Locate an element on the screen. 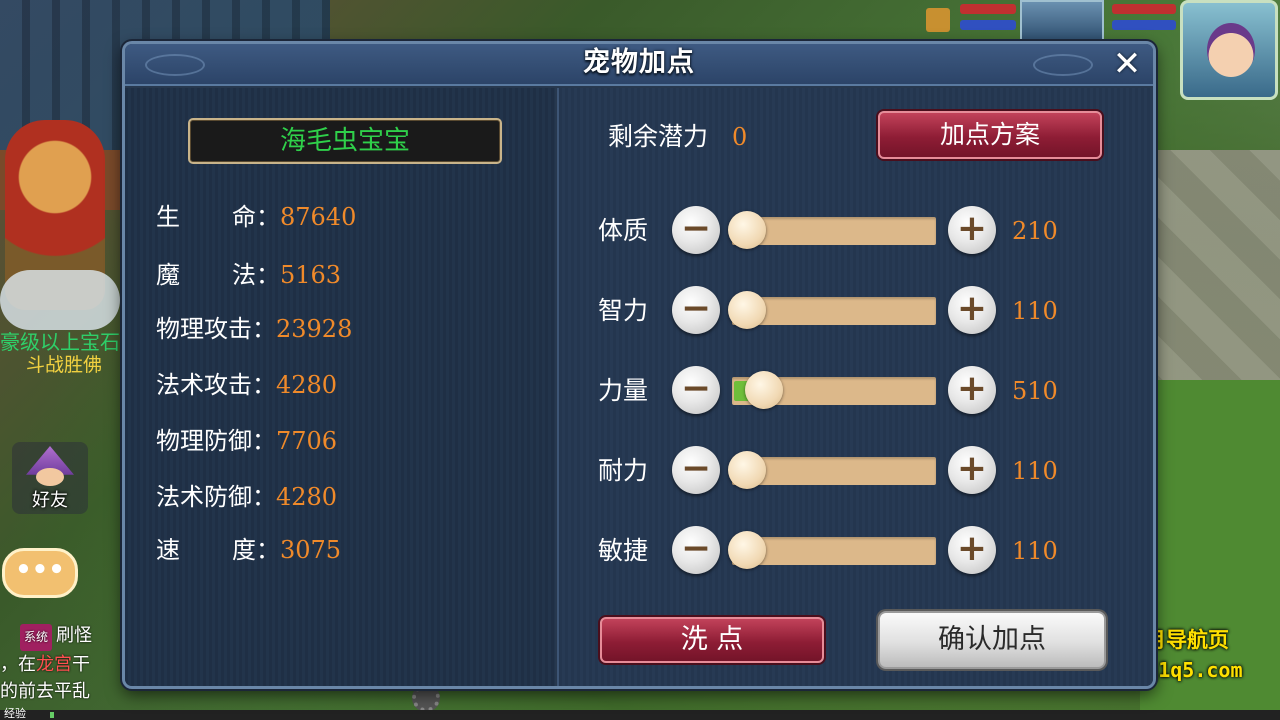 This screenshot has width=1280, height=720. reset-points-button: 洗 点 is located at coordinates (712, 640).